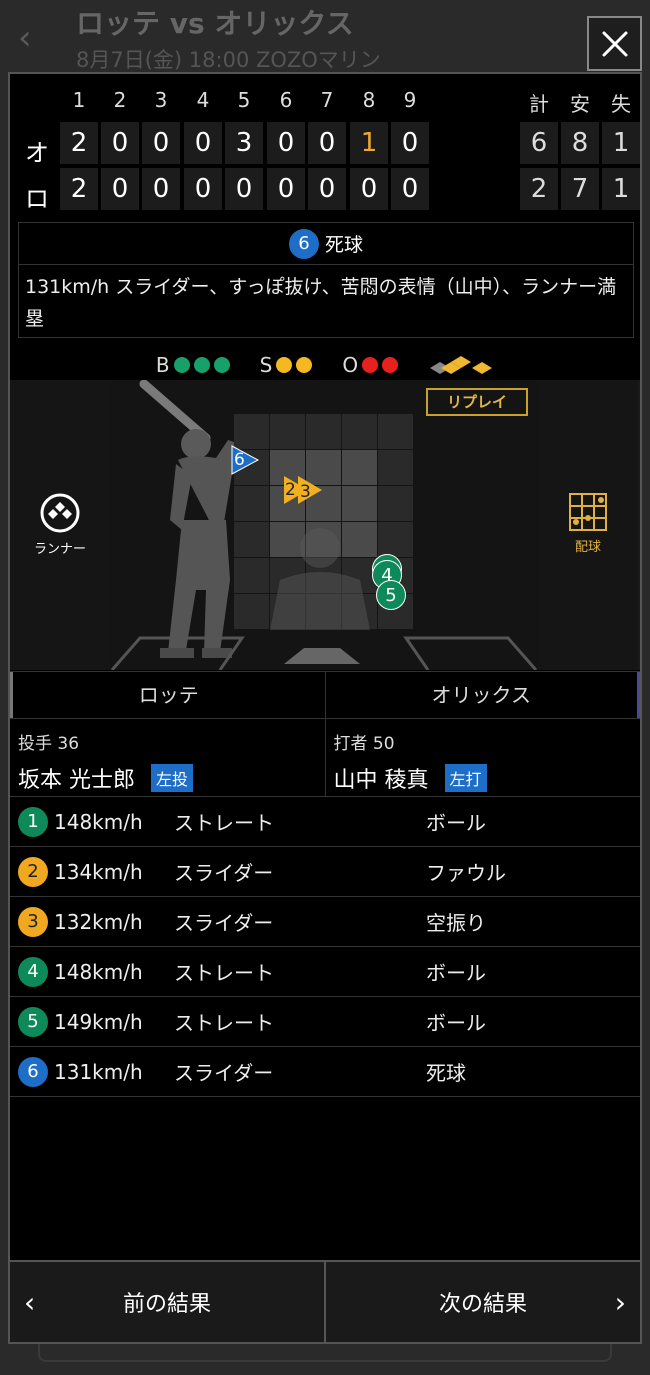 The image size is (650, 1375). Describe the element at coordinates (325, 365) in the screenshot. I see `count-indicator: B S O` at that location.